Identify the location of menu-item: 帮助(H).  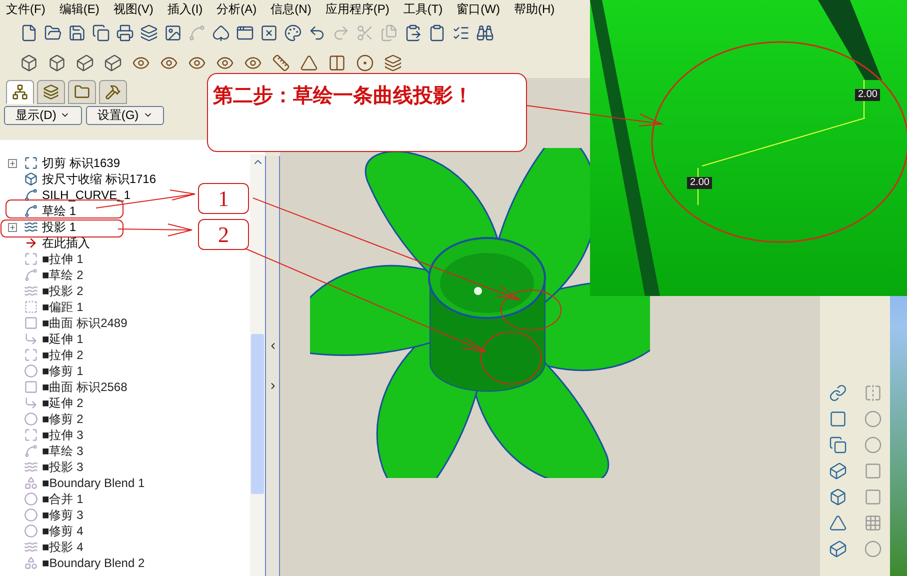
(534, 9).